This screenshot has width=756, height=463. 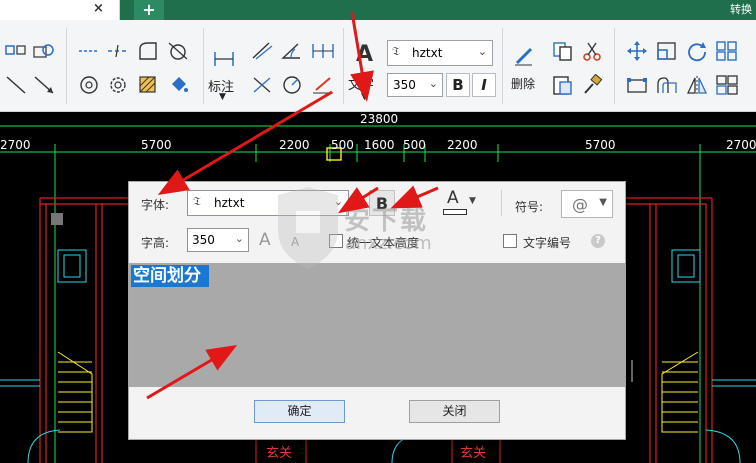 I want to click on aligned-dim-icon, so click(x=262, y=51).